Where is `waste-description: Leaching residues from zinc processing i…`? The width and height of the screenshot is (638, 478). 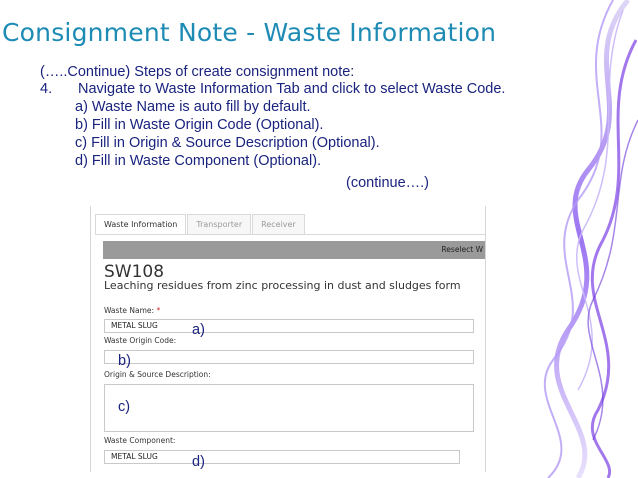 waste-description: Leaching residues from zinc processing i… is located at coordinates (282, 285).